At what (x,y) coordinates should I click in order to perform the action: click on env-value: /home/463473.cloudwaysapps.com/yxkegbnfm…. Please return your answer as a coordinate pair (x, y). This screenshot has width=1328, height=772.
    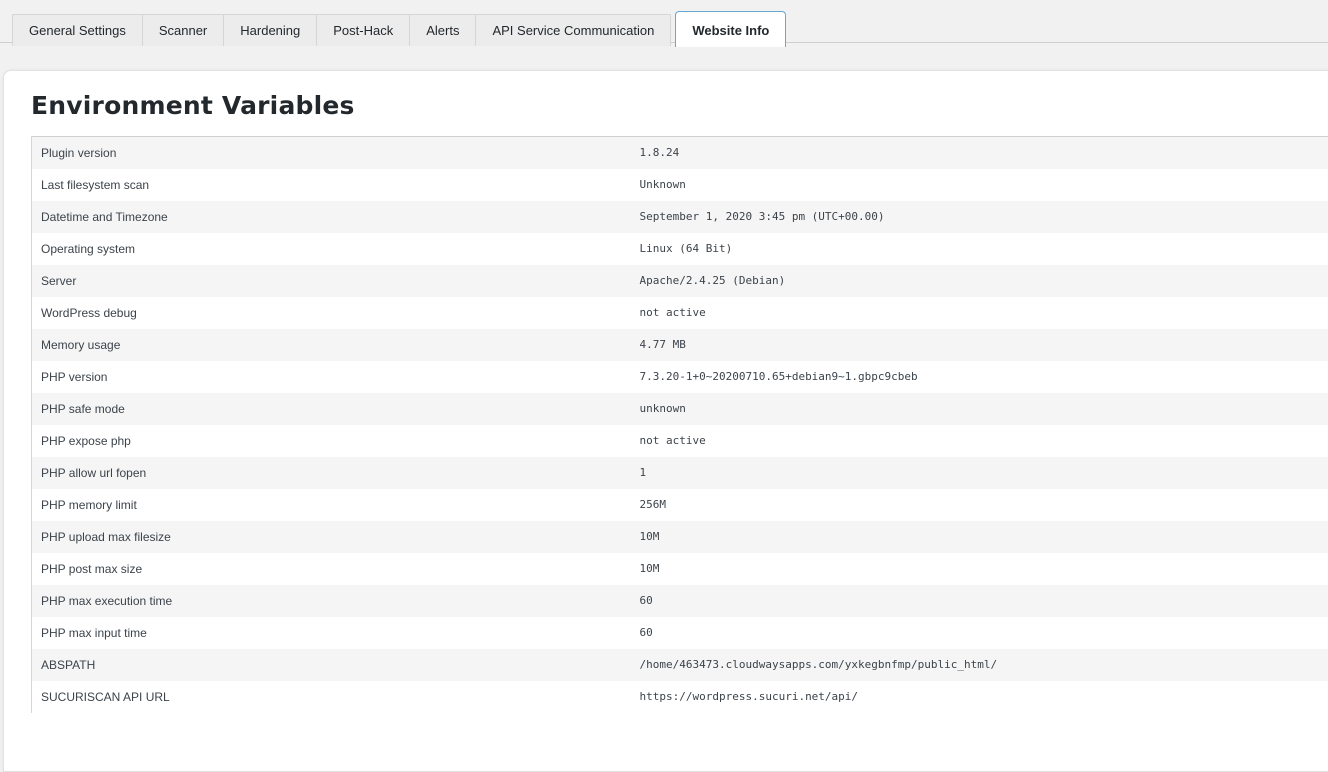
    Looking at the image, I should click on (979, 665).